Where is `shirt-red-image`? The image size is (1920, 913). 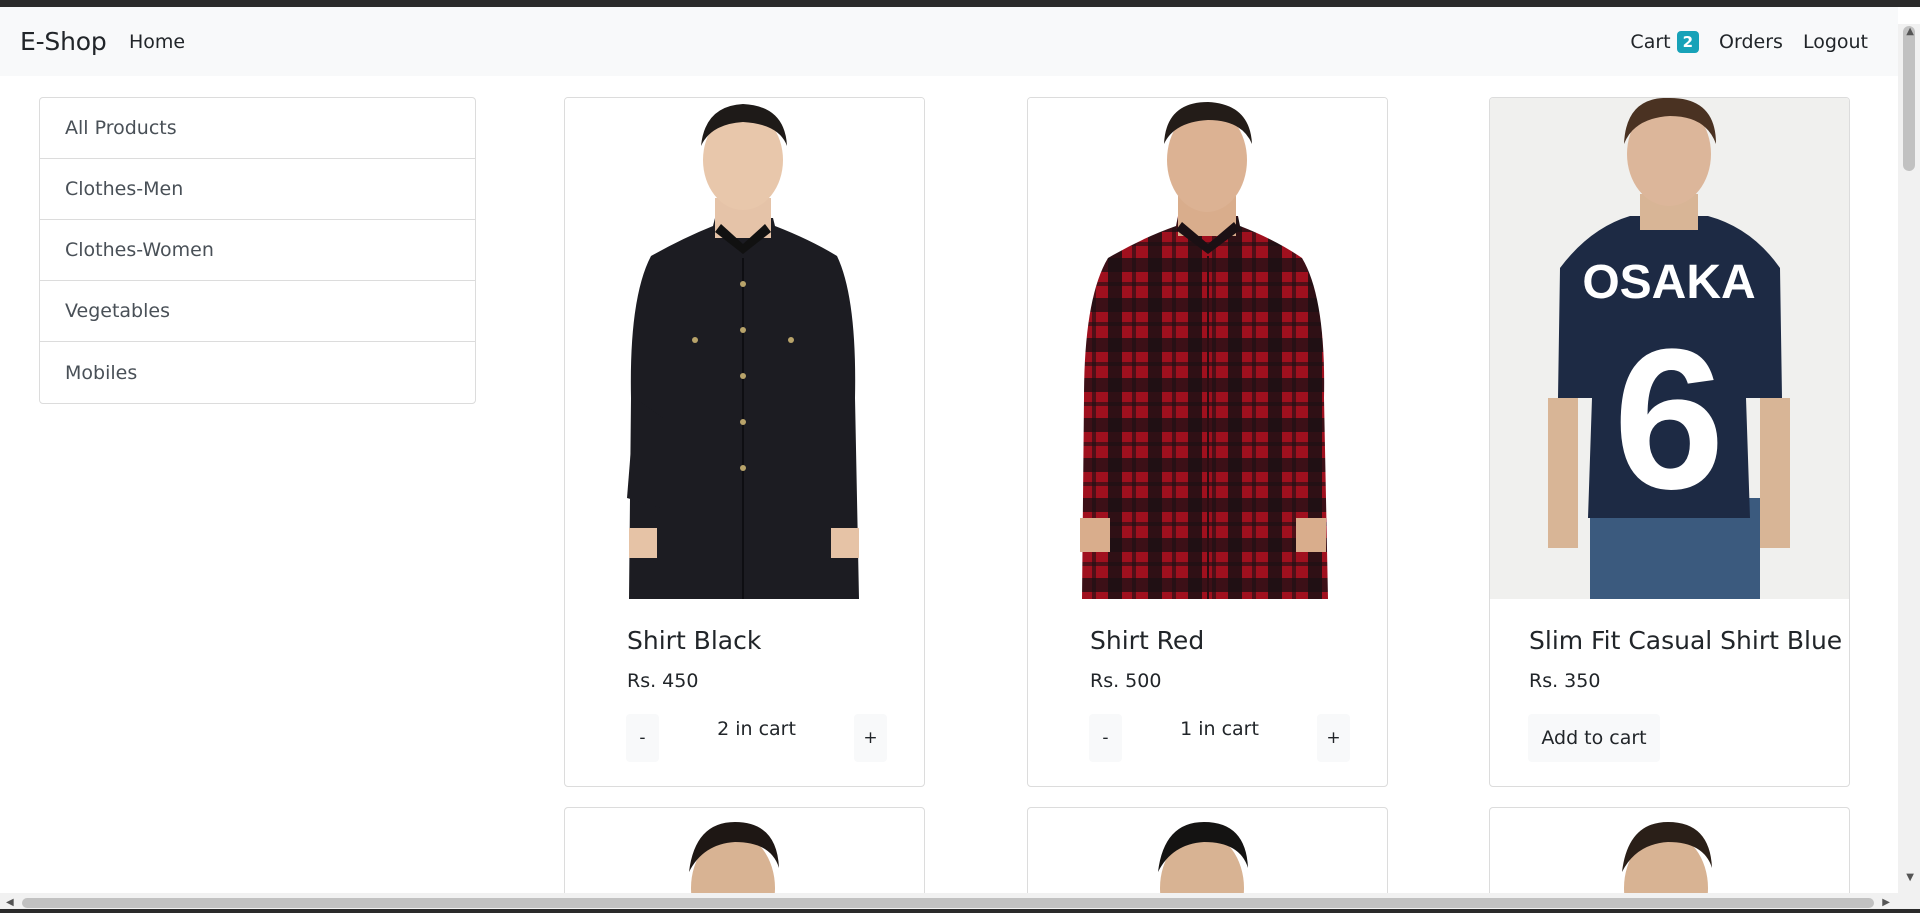 shirt-red-image is located at coordinates (1207, 348).